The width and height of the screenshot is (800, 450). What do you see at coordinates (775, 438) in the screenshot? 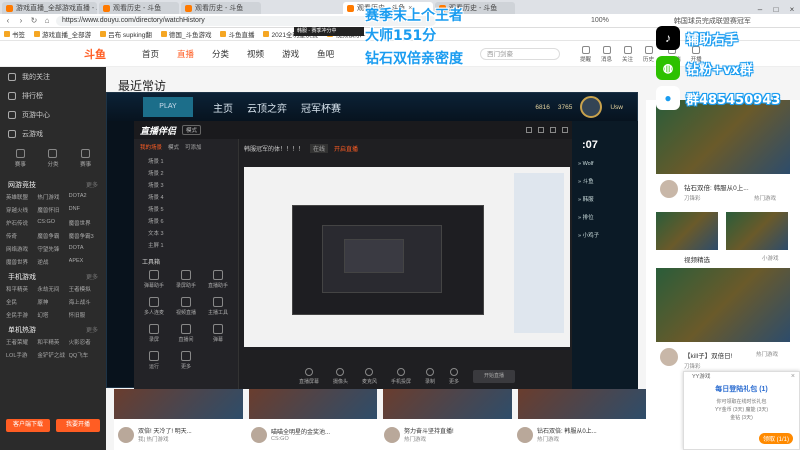
I see `claim-button: 领取 (1/1)` at bounding box center [775, 438].